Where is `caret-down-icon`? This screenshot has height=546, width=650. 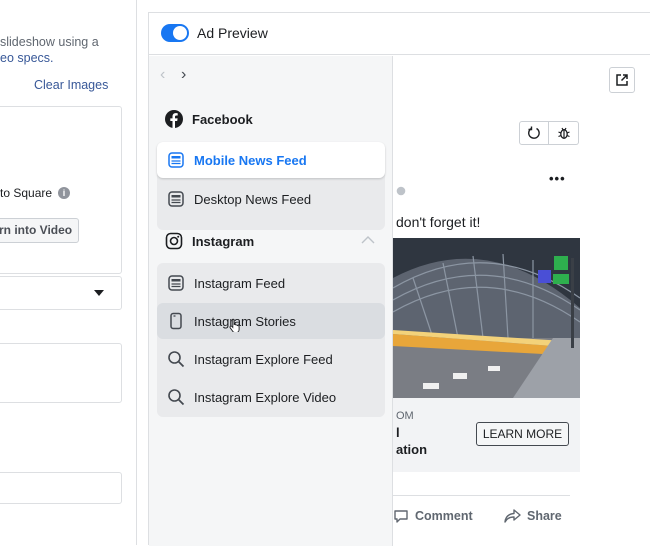
caret-down-icon is located at coordinates (99, 293).